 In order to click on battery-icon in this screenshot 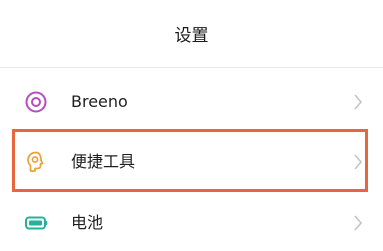, I will do `click(36, 223)`.